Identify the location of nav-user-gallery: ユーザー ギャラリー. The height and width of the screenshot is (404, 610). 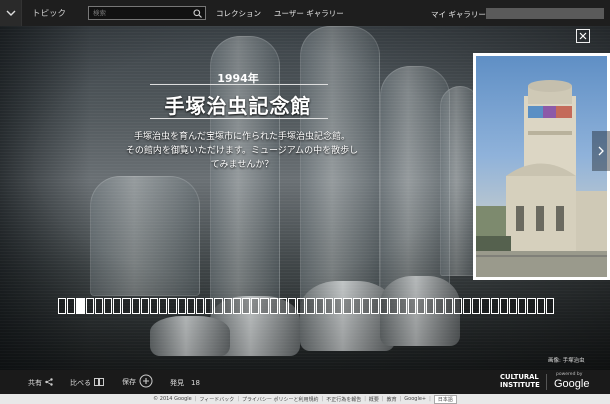
(309, 13).